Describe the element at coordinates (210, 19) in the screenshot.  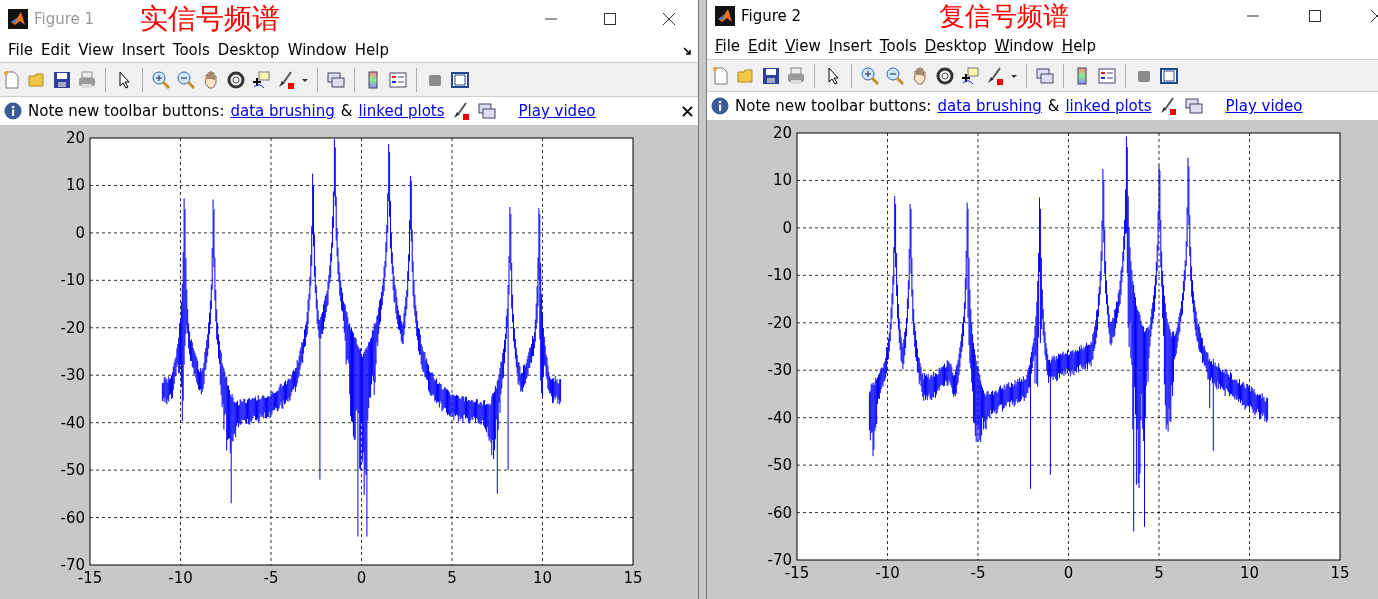
I see `annotation-text: 实信号频谱` at that location.